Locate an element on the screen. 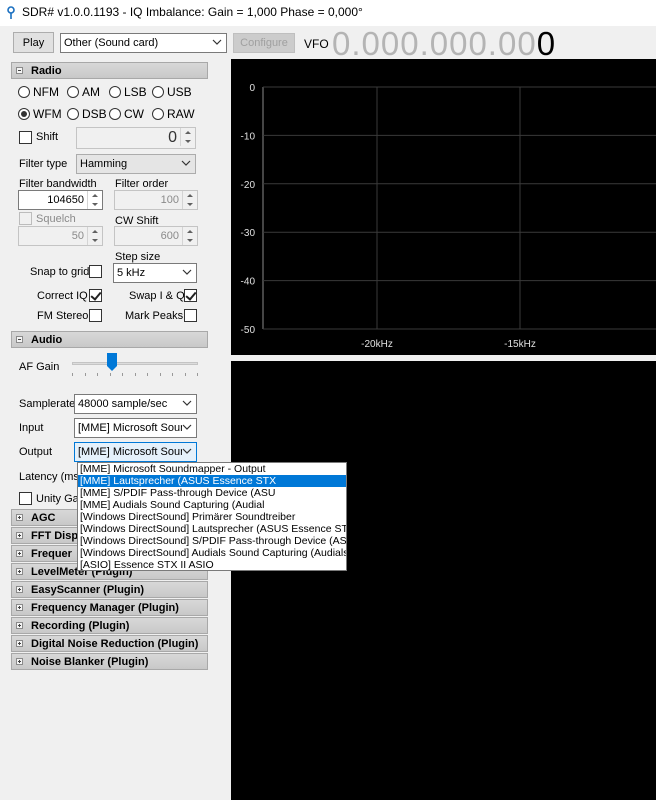 The image size is (656, 800). sdr-app-icon is located at coordinates (11, 12).